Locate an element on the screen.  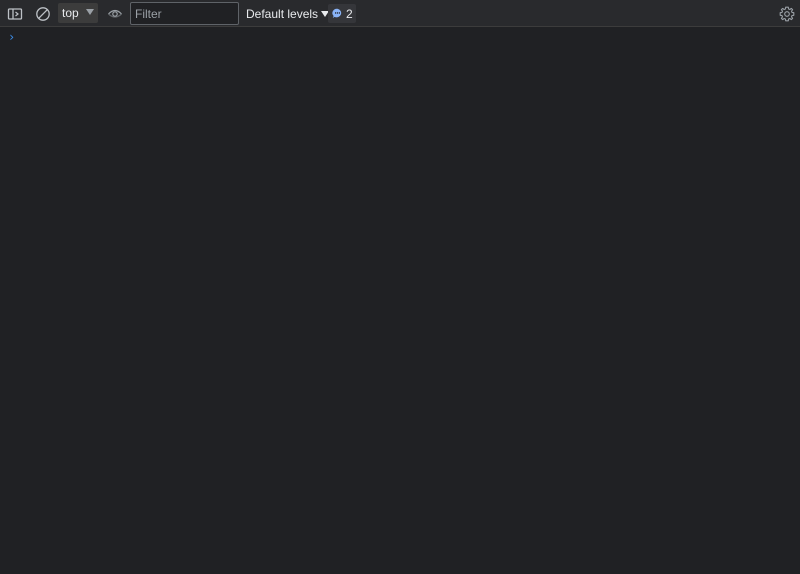
clear-console-icon is located at coordinates (43, 13).